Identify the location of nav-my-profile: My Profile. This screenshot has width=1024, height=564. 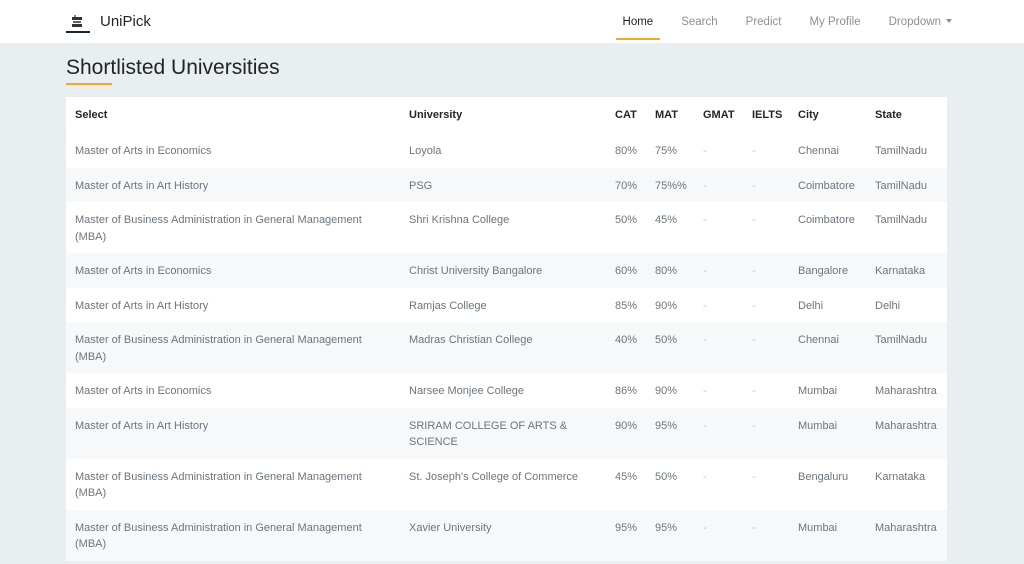
(834, 22).